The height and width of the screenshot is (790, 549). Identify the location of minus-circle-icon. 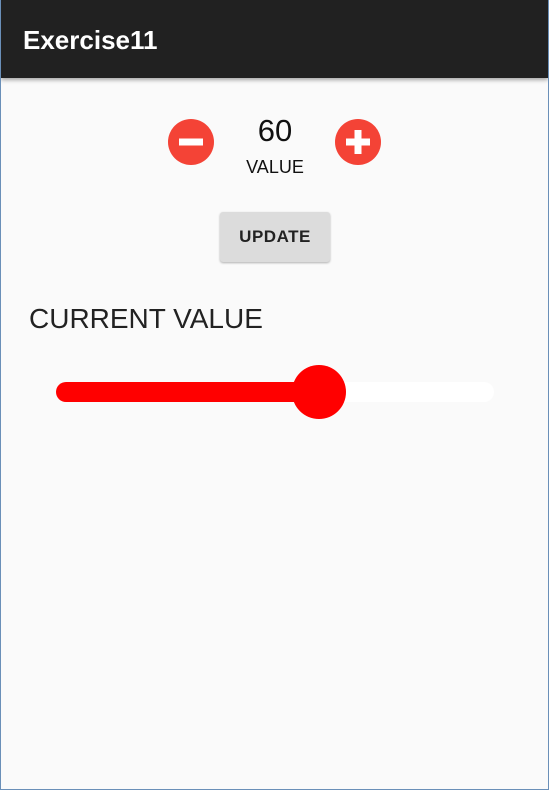
(191, 142).